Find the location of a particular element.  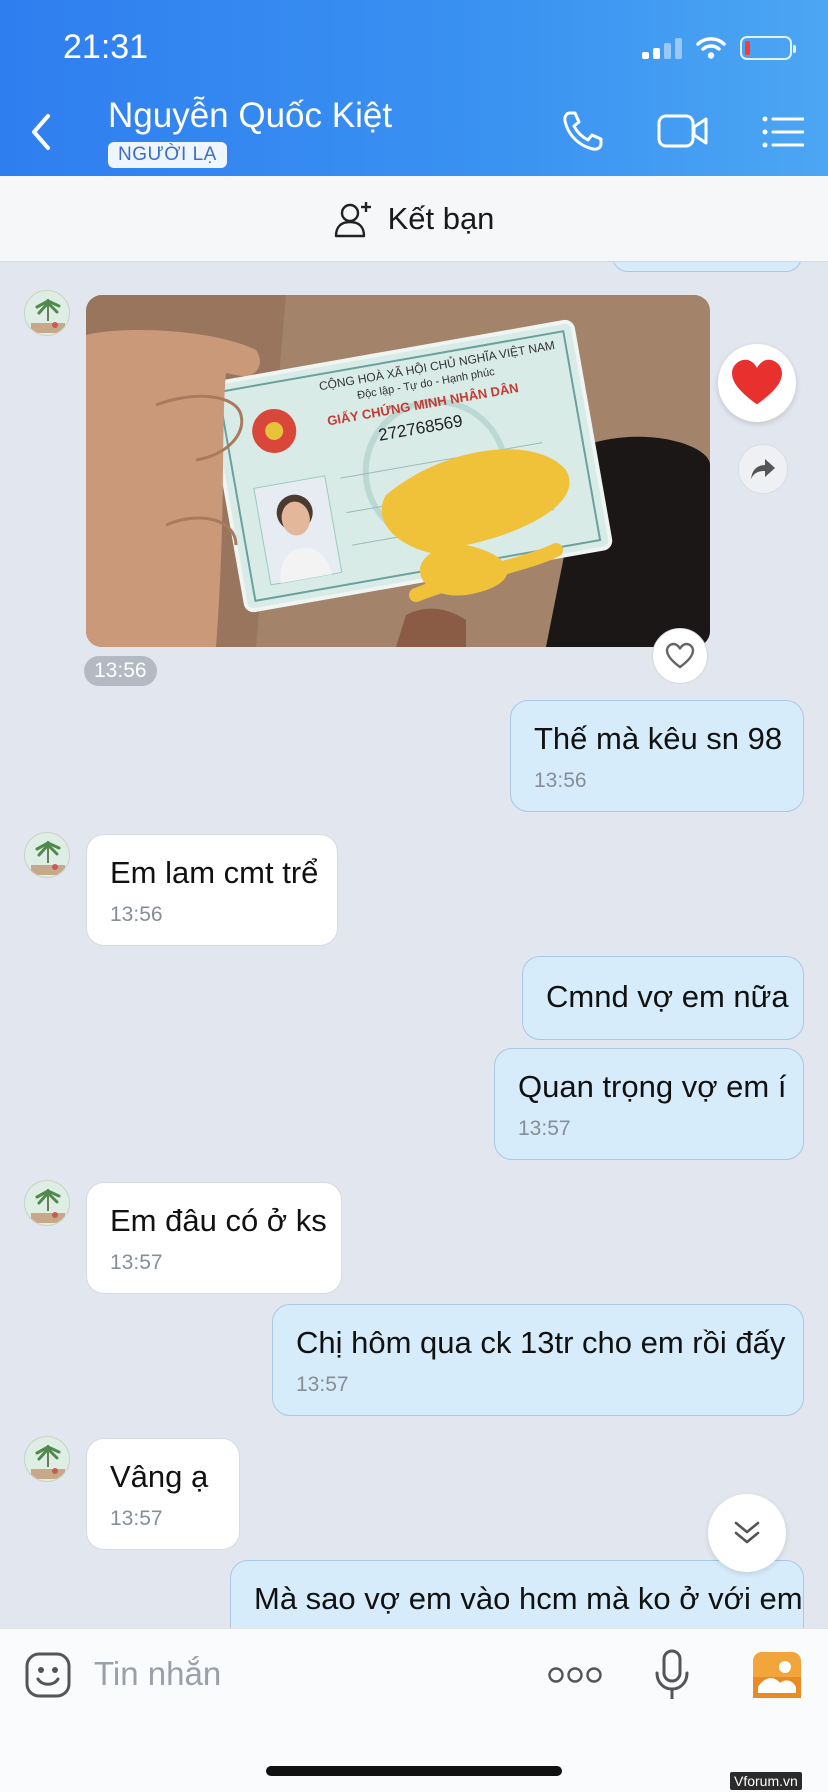

heart-icon is located at coordinates (757, 382).